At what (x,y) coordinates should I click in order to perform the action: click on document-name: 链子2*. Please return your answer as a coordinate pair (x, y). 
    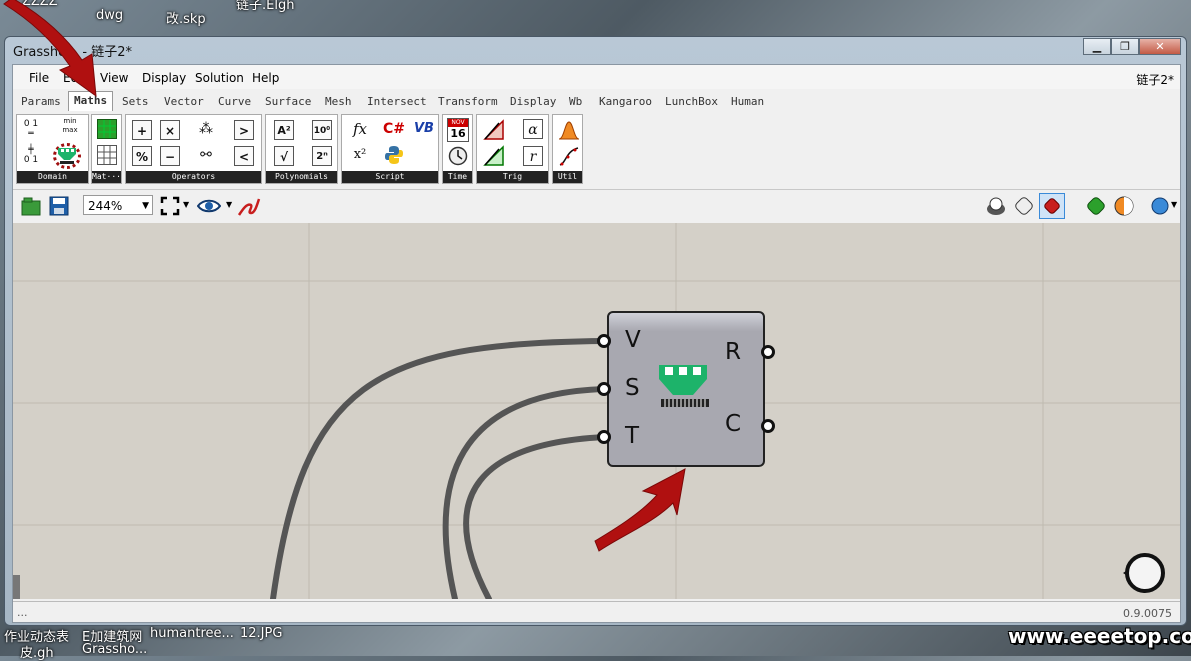
    Looking at the image, I should click on (1155, 80).